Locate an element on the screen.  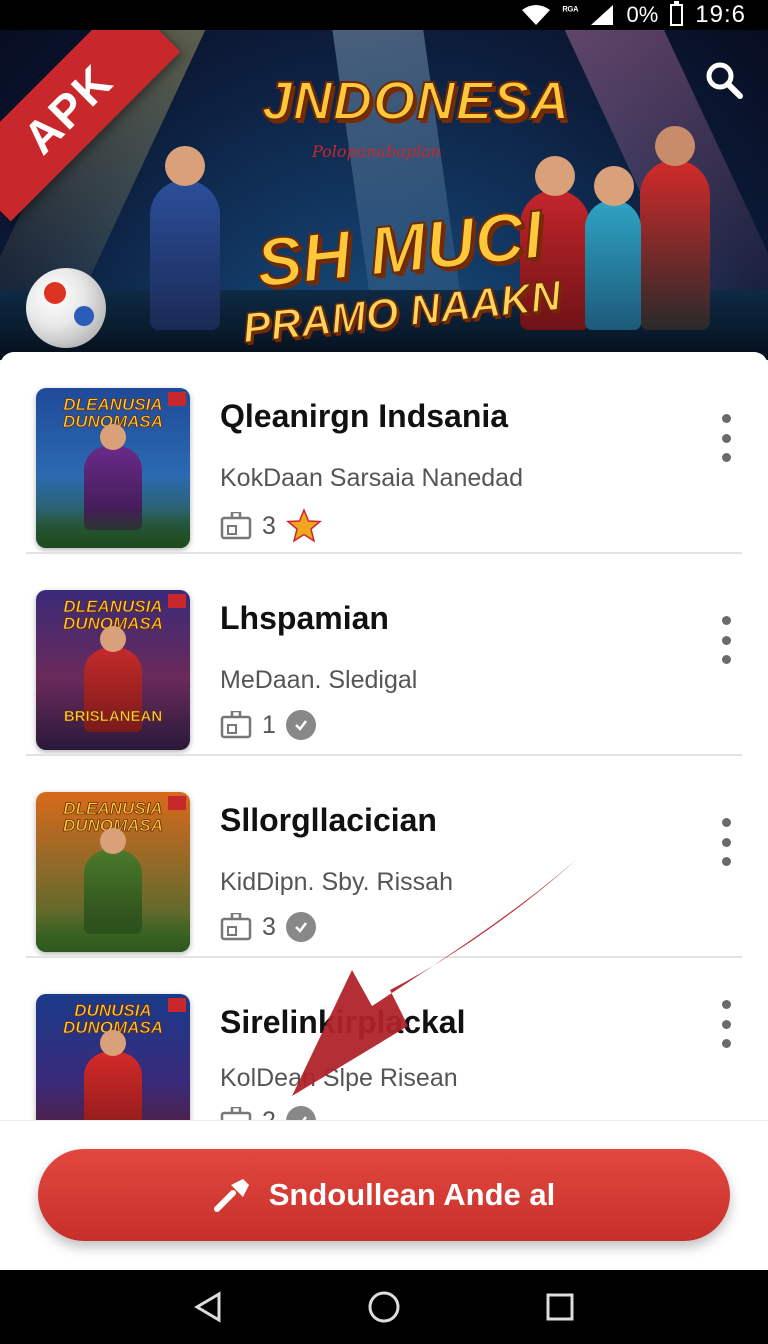
app-subtitle: MeDaan. Sledigal is located at coordinates (319, 680).